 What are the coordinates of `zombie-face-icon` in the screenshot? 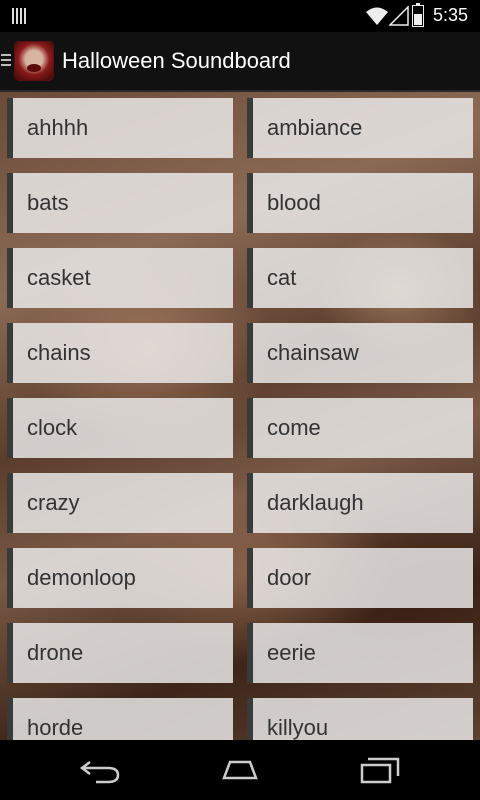 It's located at (34, 61).